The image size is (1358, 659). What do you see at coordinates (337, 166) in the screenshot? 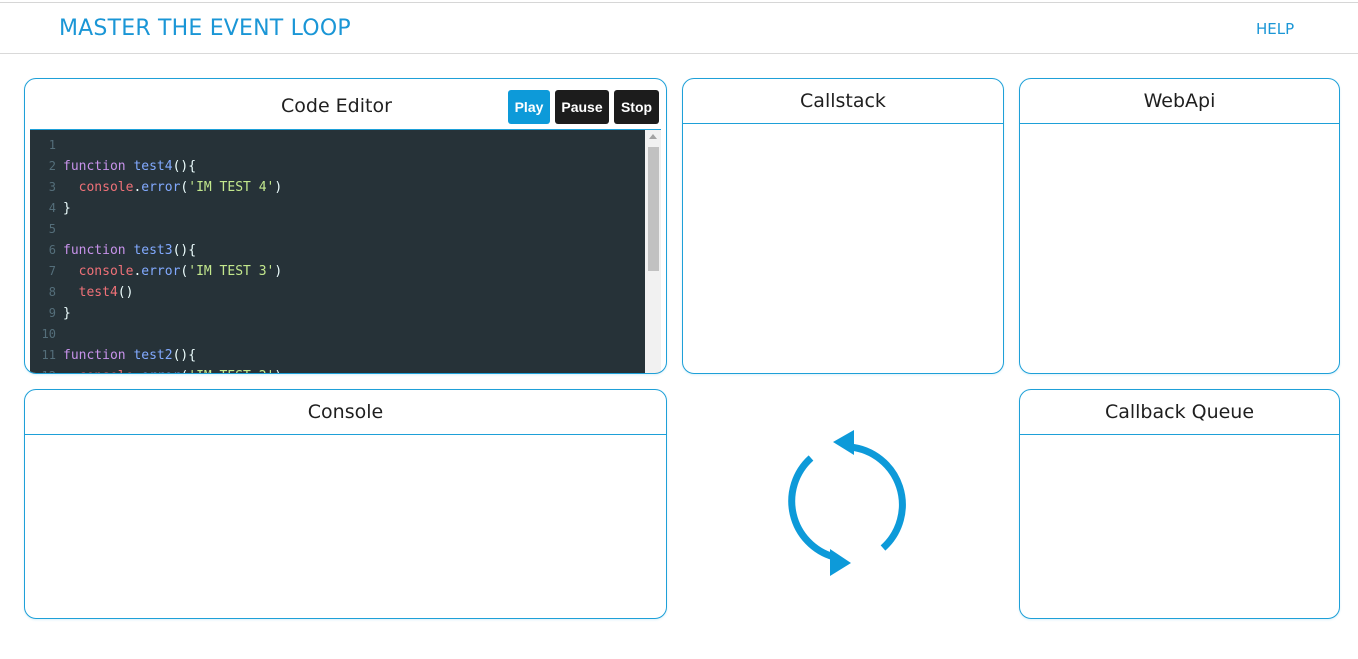
I see `code-line: 2 function test4(){` at bounding box center [337, 166].